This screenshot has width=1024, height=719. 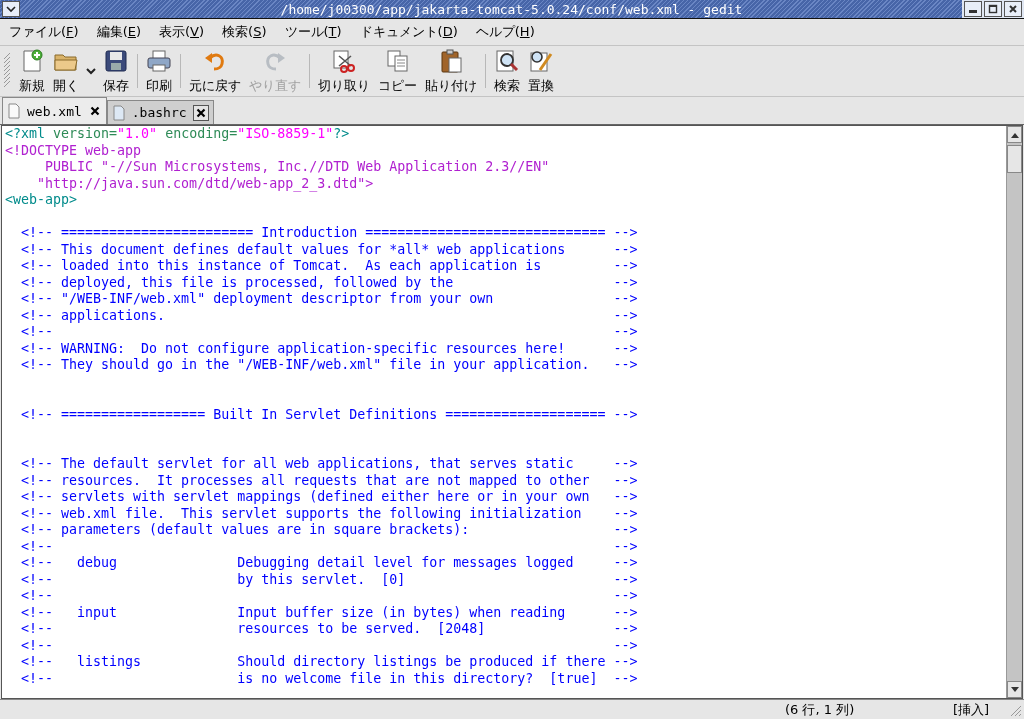 I want to click on code-line: <!-- ================== Built In Servlet Definitions ==================== -->, so click(x=329, y=414).